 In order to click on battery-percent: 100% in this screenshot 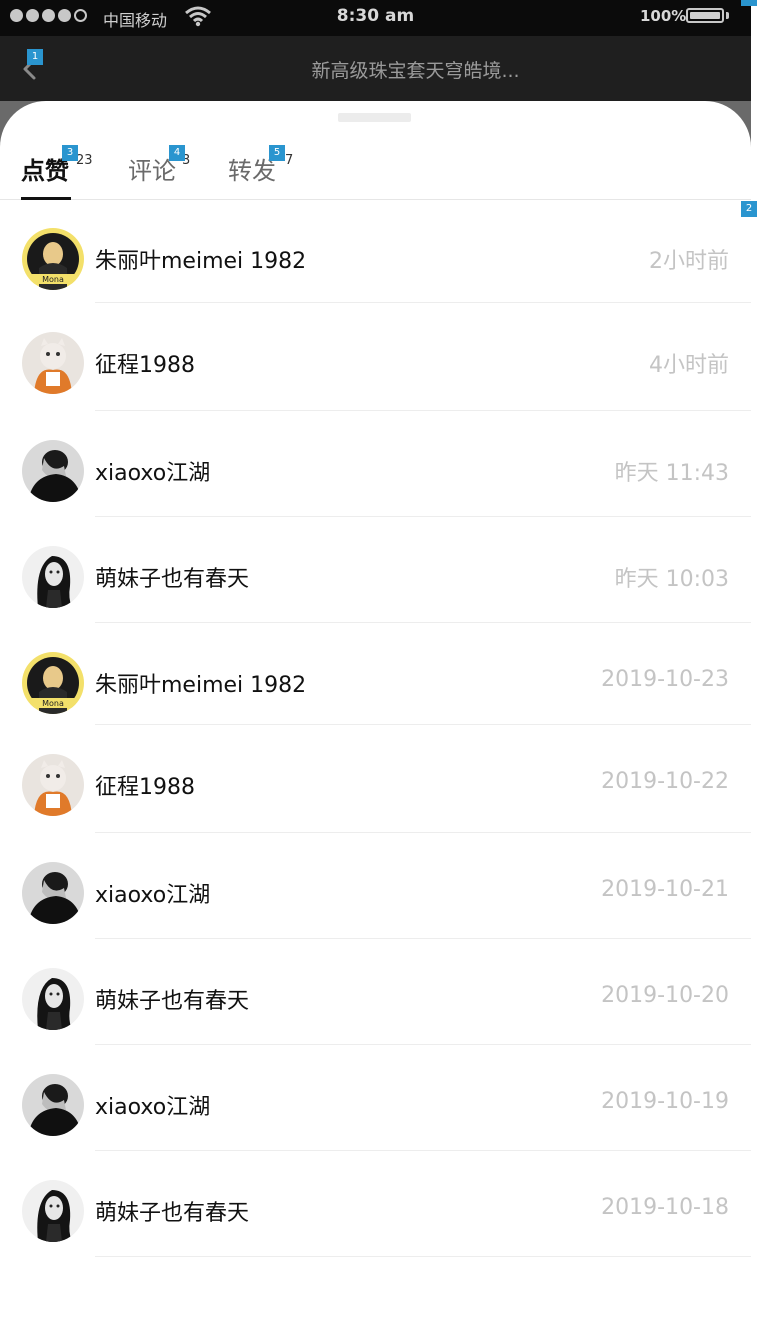, I will do `click(663, 16)`.